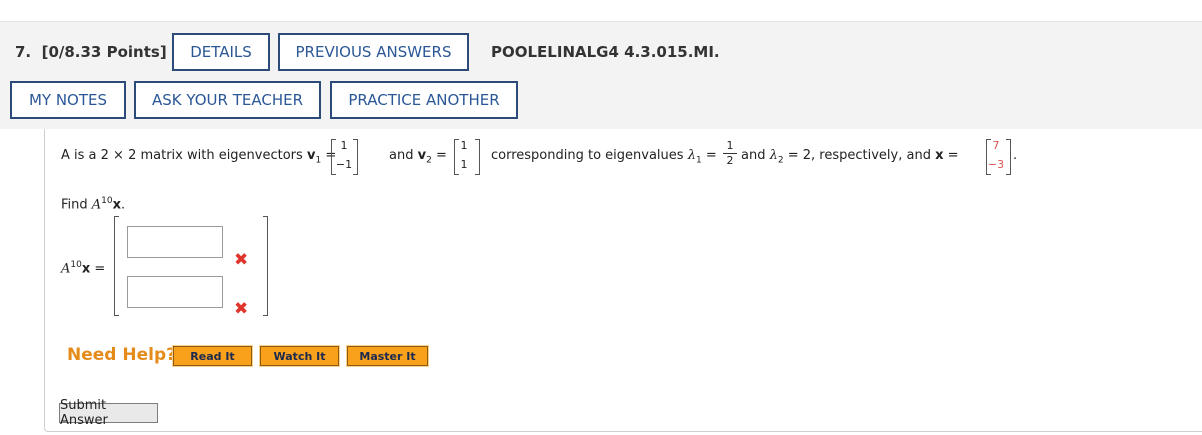 The width and height of the screenshot is (1202, 435). What do you see at coordinates (221, 52) in the screenshot?
I see `details-button: DETAILS` at bounding box center [221, 52].